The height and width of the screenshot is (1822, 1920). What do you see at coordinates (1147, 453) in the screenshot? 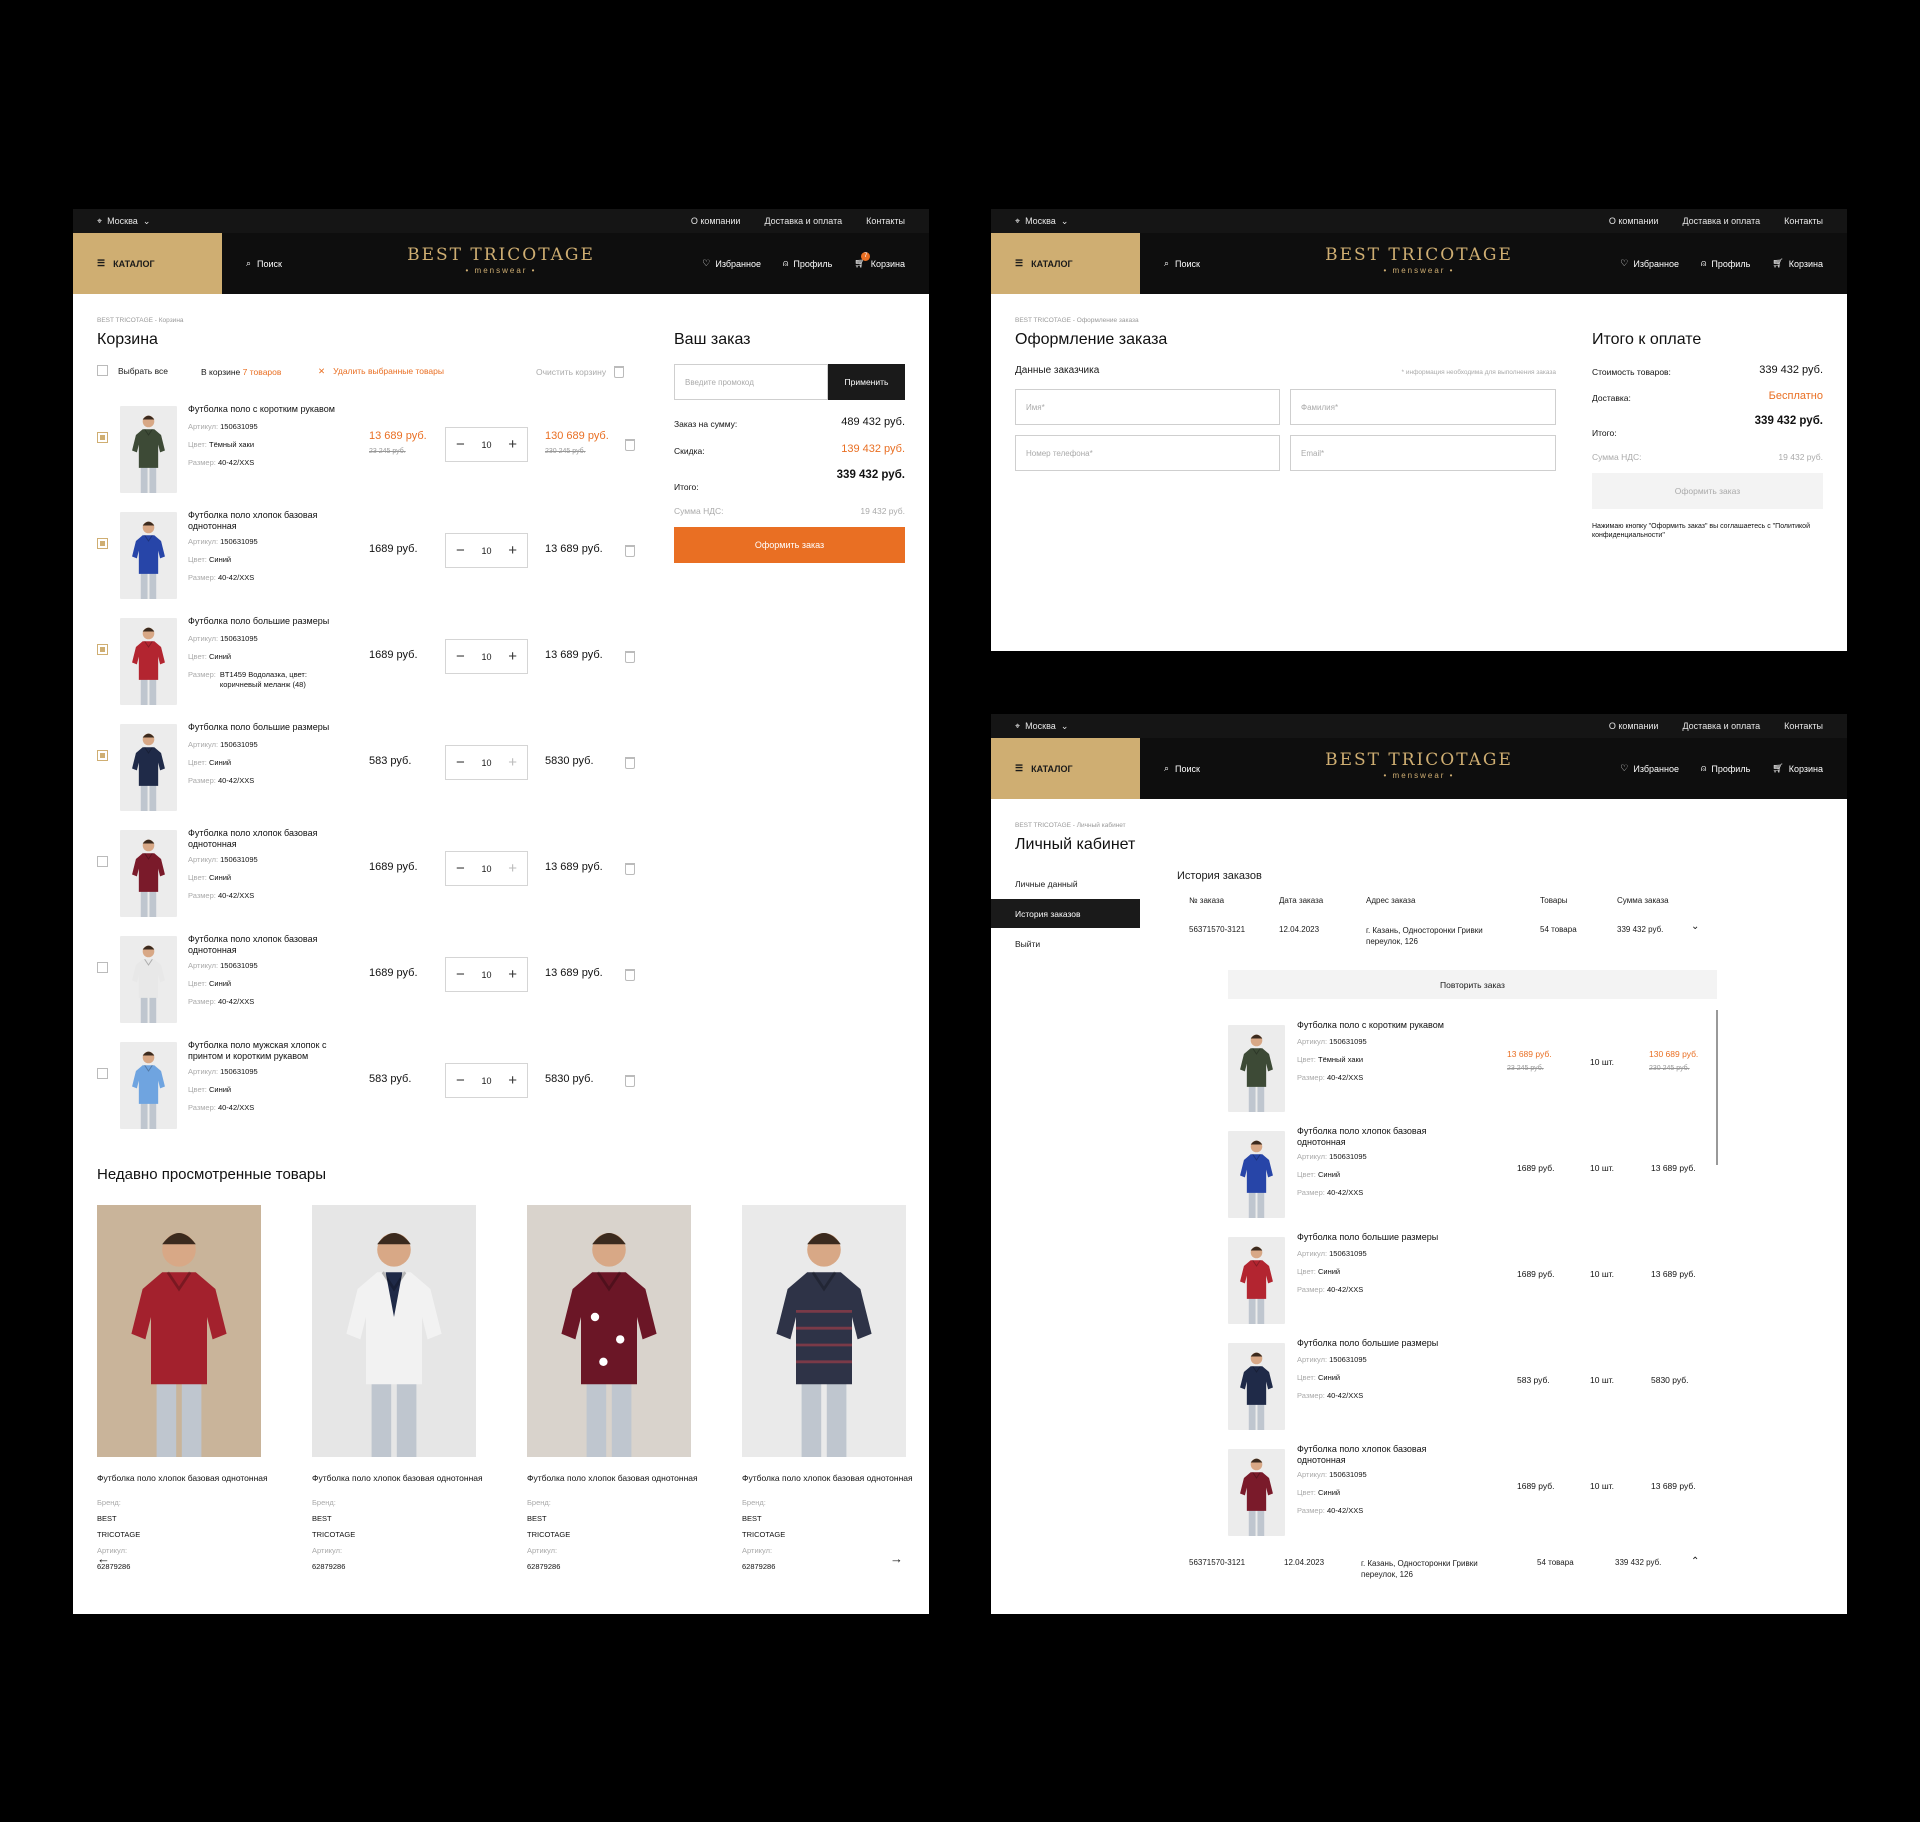
I see `phone-field: Номер телефона*` at bounding box center [1147, 453].